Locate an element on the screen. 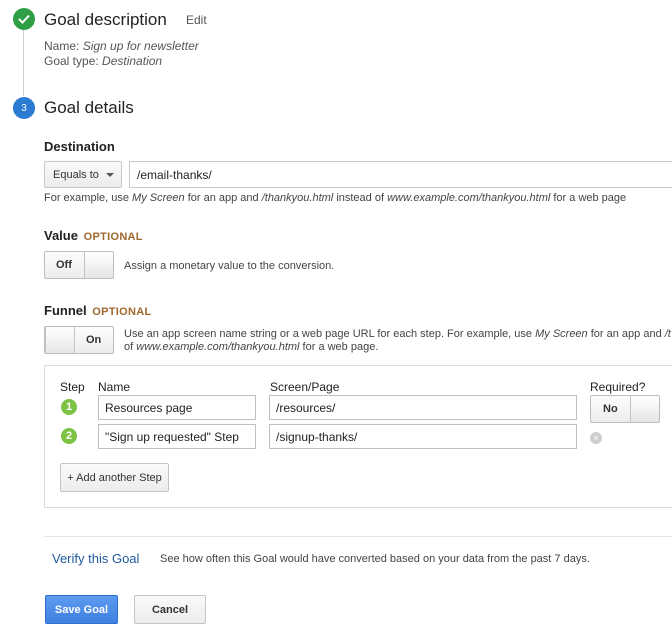 The image size is (672, 637). step-number-badge: 3 is located at coordinates (24, 108).